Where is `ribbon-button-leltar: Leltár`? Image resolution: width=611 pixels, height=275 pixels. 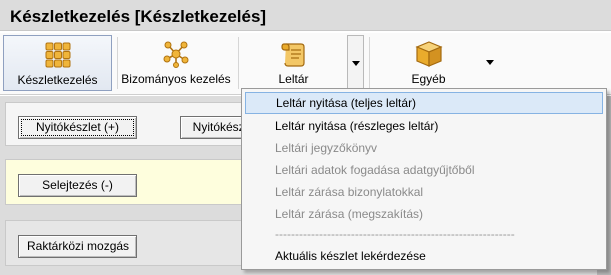 ribbon-button-leltar: Leltár is located at coordinates (293, 63).